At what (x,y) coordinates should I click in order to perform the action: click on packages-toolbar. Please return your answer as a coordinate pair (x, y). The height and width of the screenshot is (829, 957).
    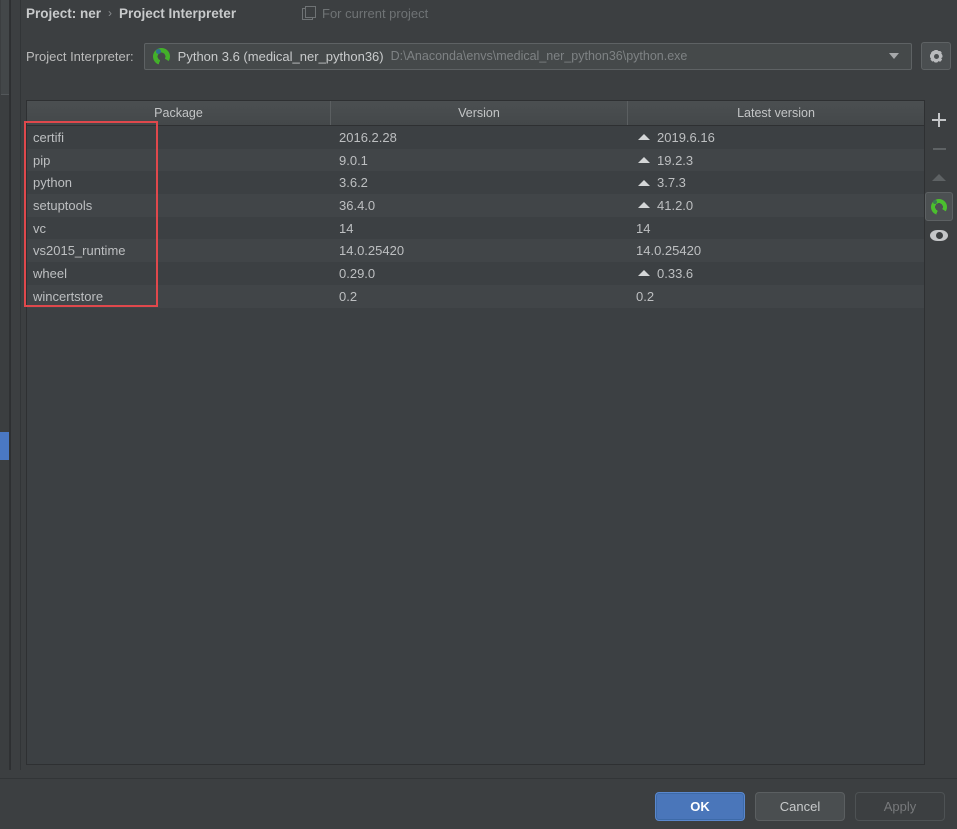
    Looking at the image, I should click on (939, 177).